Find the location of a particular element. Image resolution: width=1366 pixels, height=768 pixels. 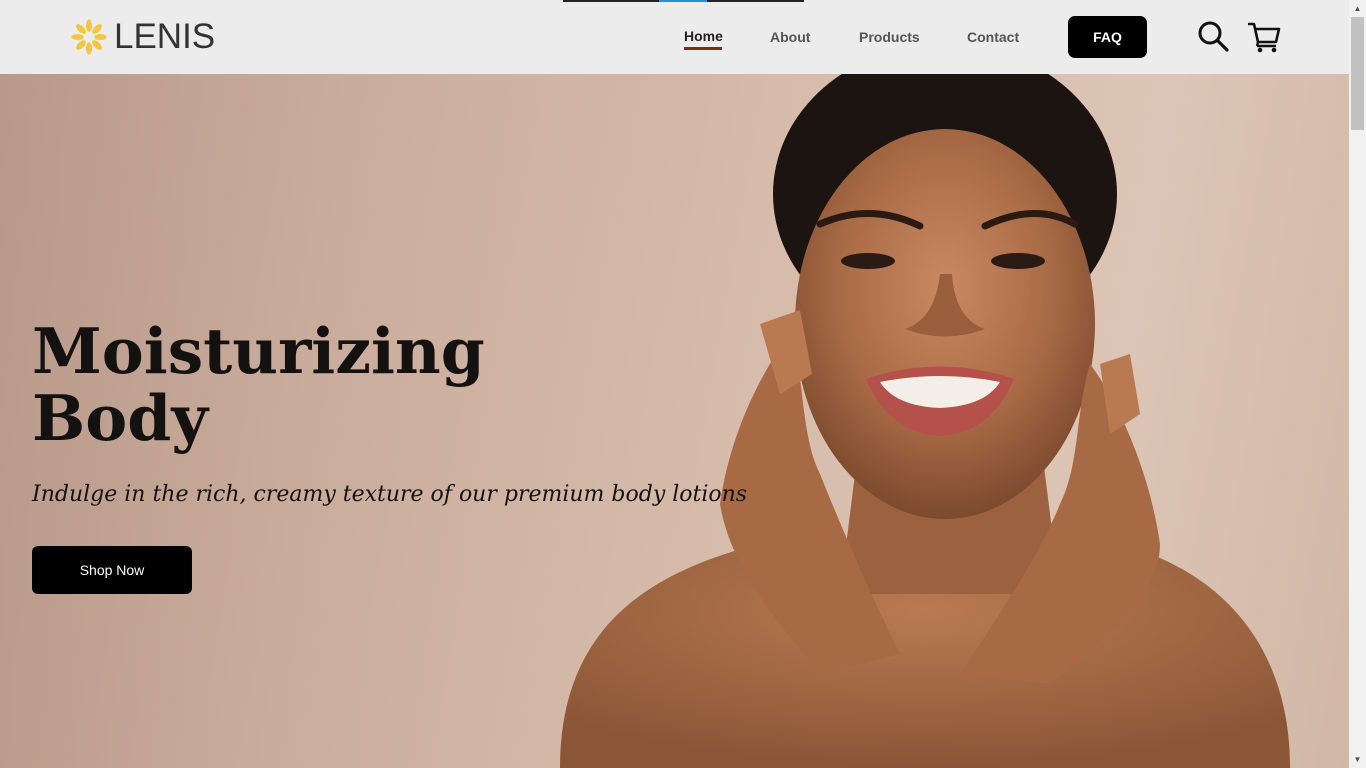

cart-icon is located at coordinates (1265, 37).